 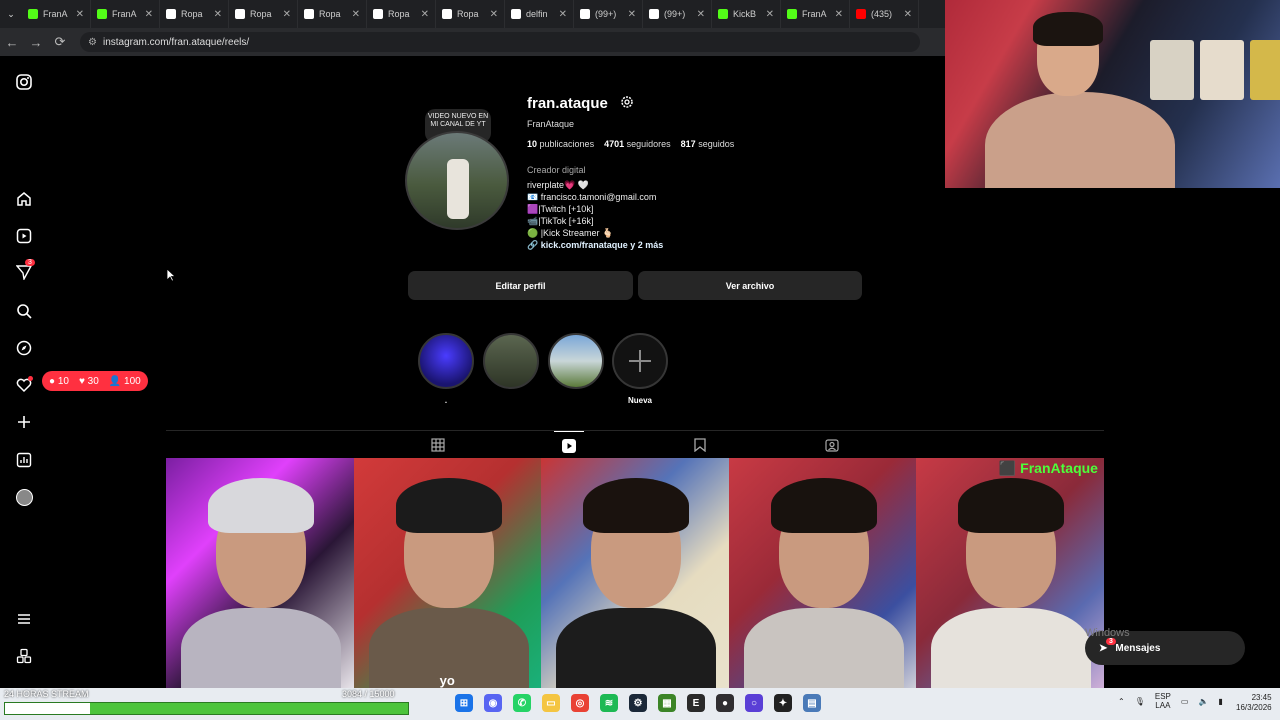 I want to click on obs-icon: ●, so click(x=725, y=703).